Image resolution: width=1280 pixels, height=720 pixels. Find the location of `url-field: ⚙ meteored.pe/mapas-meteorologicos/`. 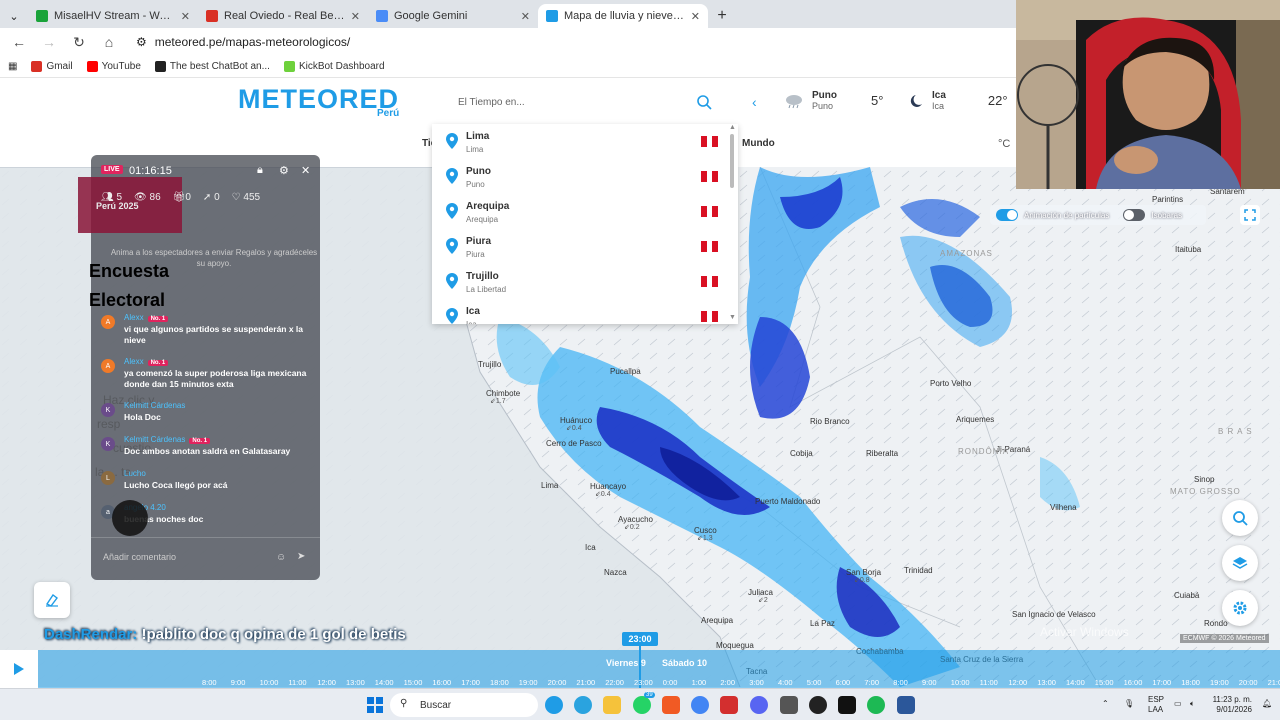

url-field: ⚙ meteored.pe/mapas-meteorologicos/ is located at coordinates (243, 42).